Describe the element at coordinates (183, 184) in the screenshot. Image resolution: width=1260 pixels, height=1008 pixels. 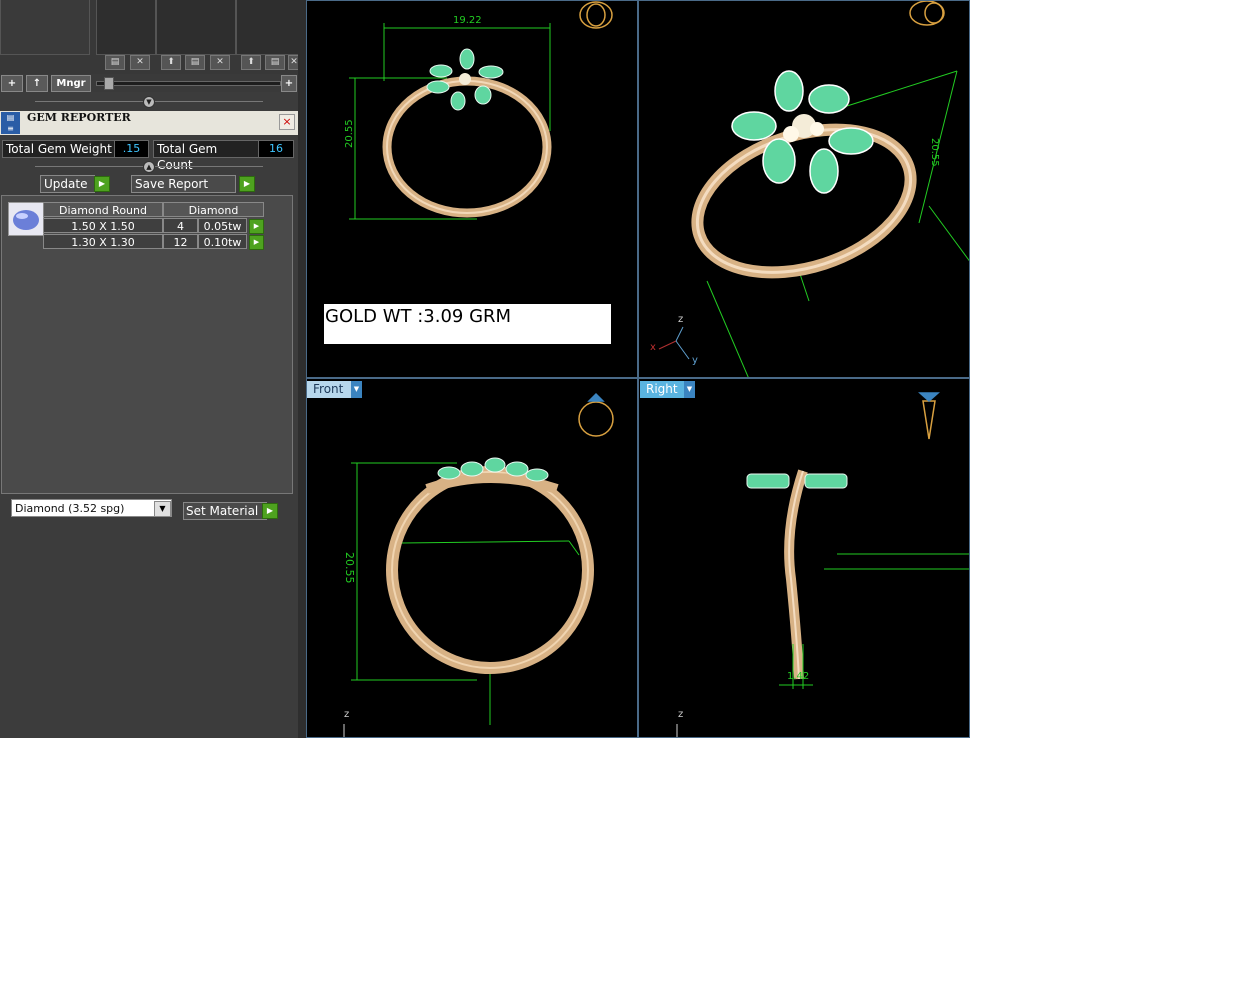
I see `save-report-button: Save Report` at that location.